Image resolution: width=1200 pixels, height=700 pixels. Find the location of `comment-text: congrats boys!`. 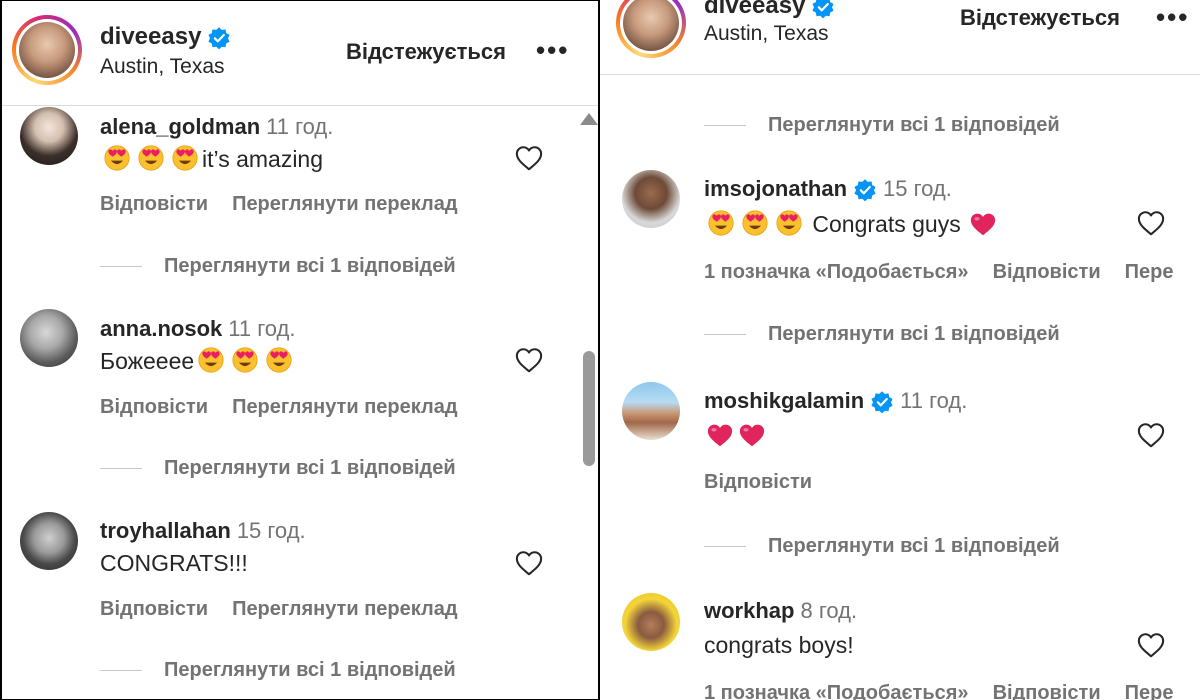

comment-text: congrats boys! is located at coordinates (779, 645).